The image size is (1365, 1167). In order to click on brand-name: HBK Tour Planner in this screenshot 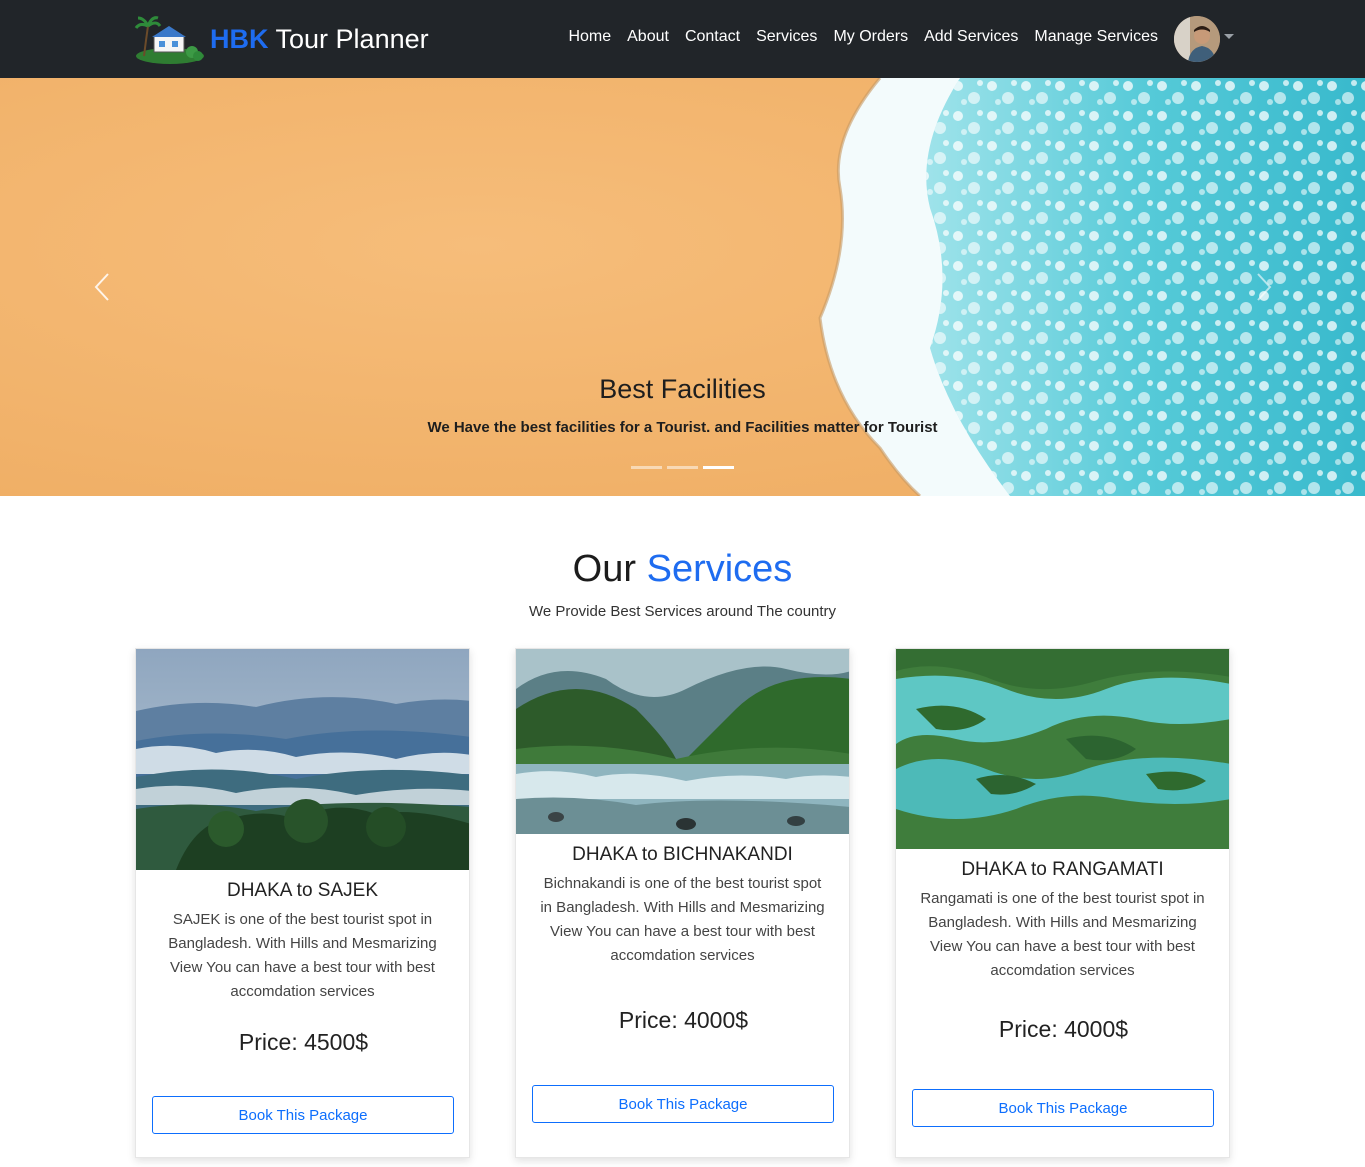, I will do `click(319, 39)`.